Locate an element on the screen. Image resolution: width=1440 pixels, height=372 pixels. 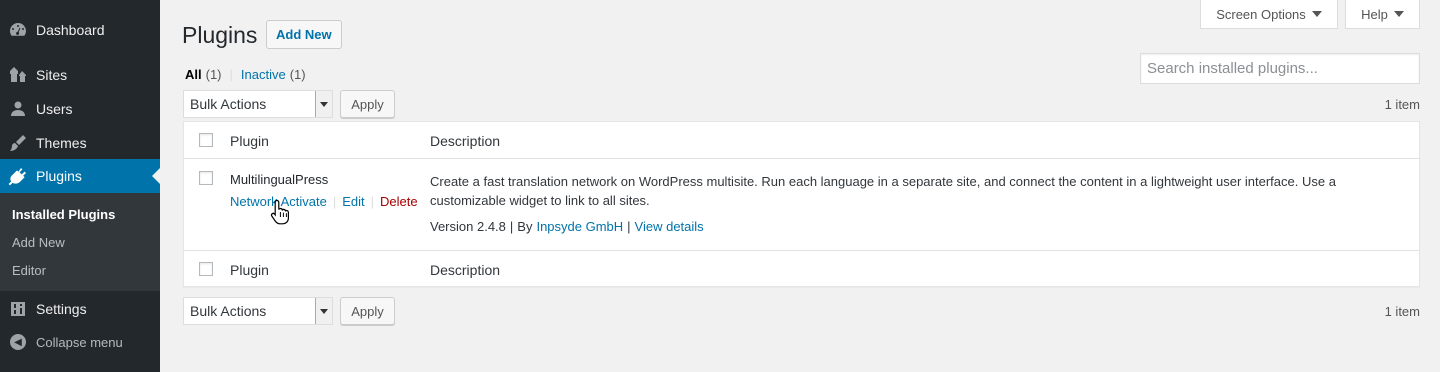
column-header-plugin: Plugin is located at coordinates (249, 141).